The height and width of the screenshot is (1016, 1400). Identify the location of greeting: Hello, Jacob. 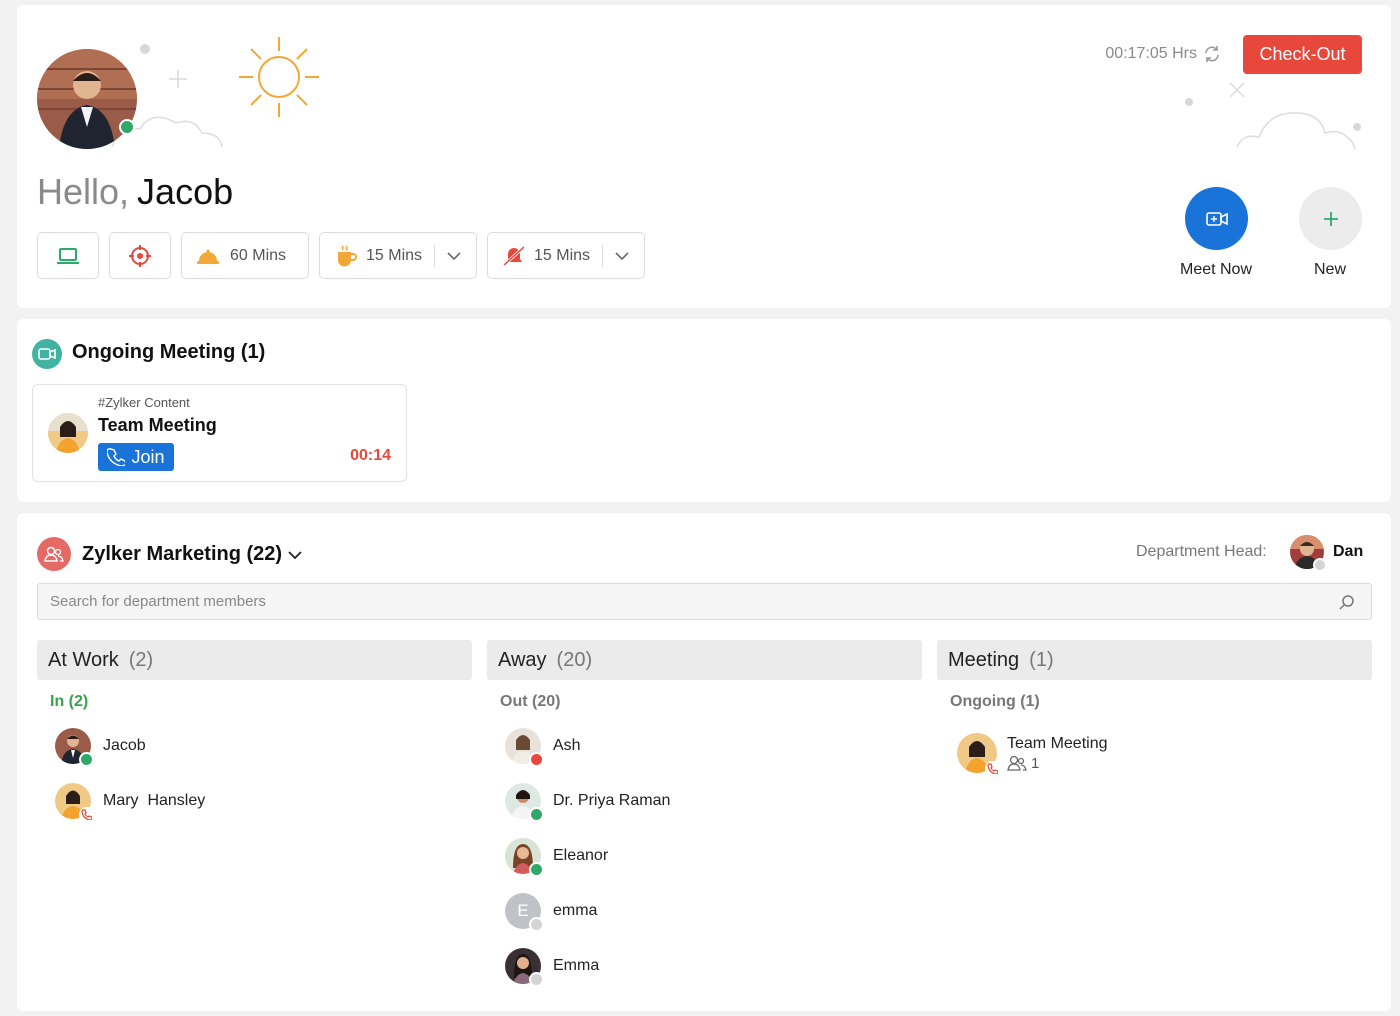
(135, 192).